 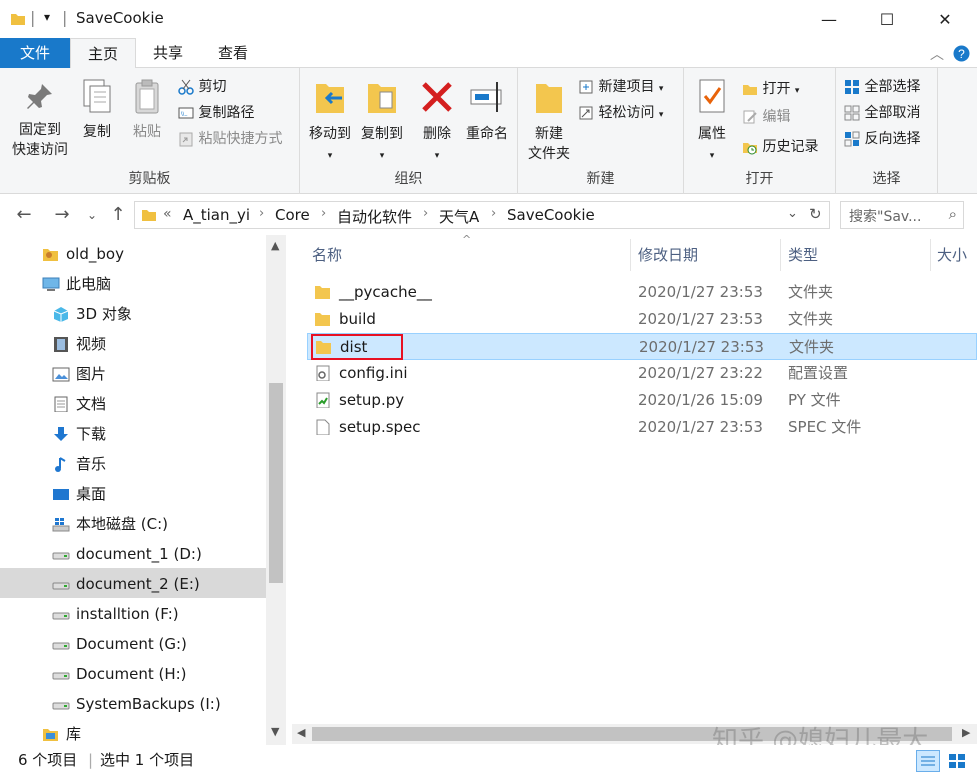 What do you see at coordinates (78, 434) in the screenshot?
I see `nav-item-downloads: 下载` at bounding box center [78, 434].